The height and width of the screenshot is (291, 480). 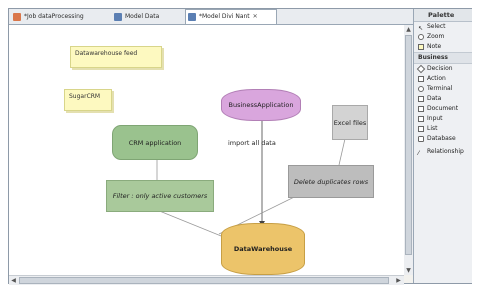 I want to click on tab-model-data: Model Data, so click(x=147, y=16).